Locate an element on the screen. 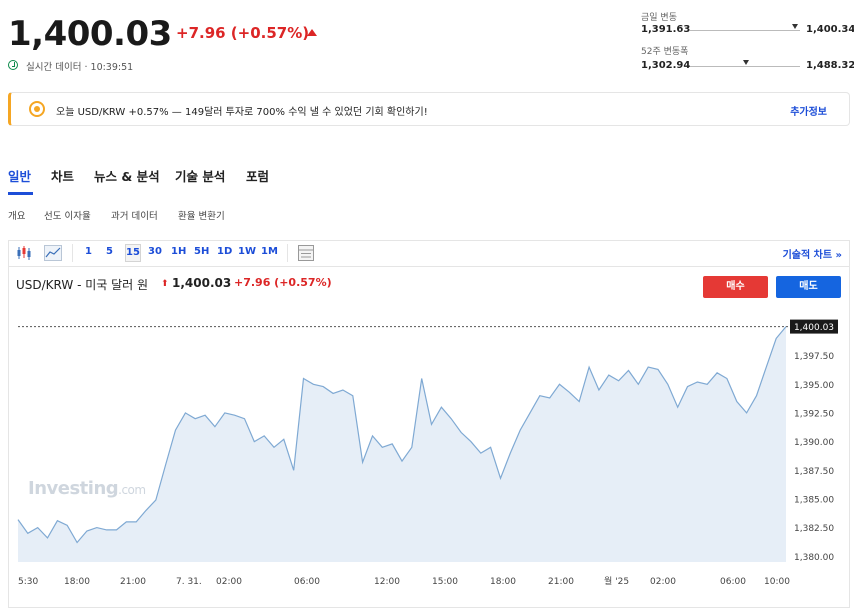 This screenshot has width=854, height=608. day-range-high: 1,400.34 is located at coordinates (830, 29).